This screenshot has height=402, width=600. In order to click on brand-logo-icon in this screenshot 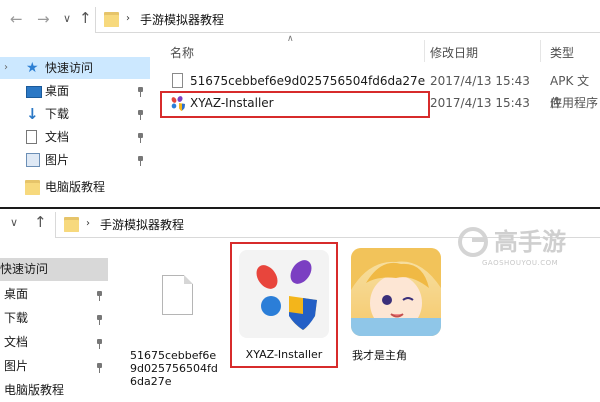, I will do `click(473, 242)`.